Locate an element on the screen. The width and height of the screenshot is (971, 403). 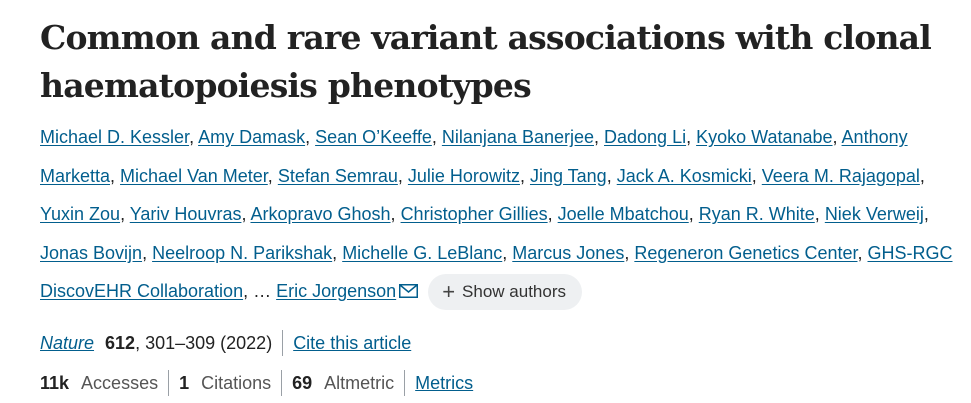
citations-label: Citations is located at coordinates (236, 382).